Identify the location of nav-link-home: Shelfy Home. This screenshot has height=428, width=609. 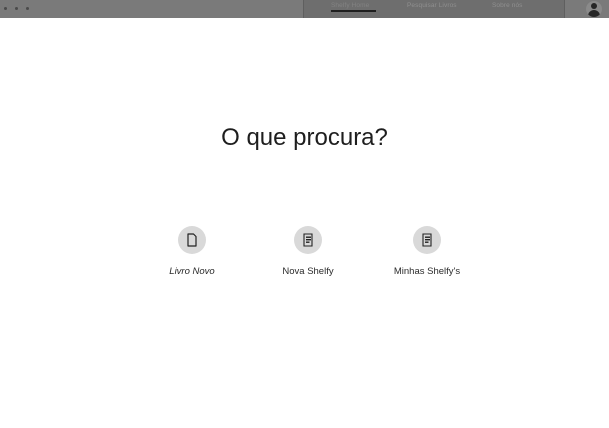
(350, 5).